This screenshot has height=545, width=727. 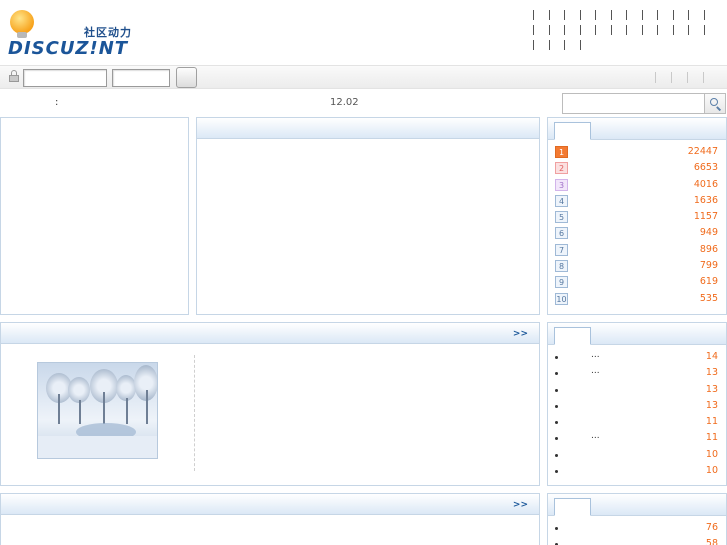 I want to click on reply-item: 58, so click(x=636, y=541).